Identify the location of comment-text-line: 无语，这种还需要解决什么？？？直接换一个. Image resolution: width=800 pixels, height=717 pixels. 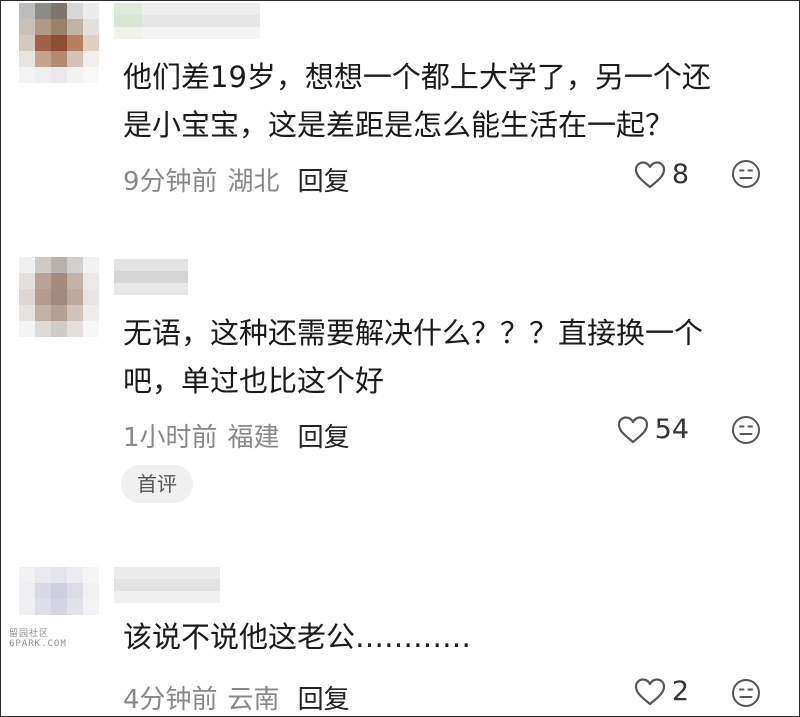
(413, 333).